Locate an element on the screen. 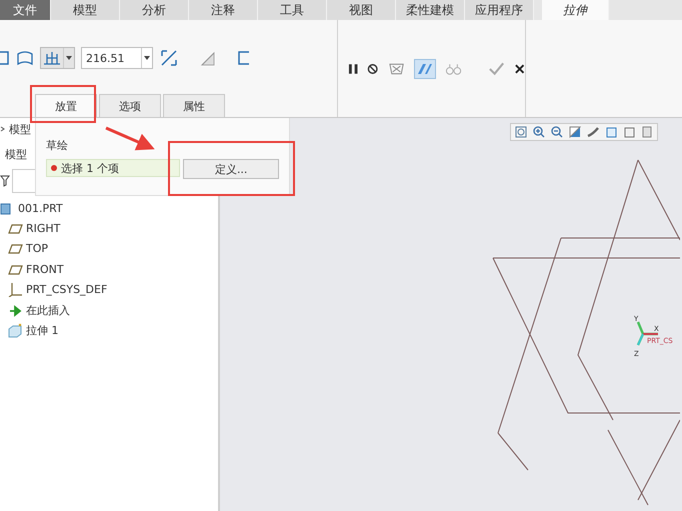 This screenshot has height=511, width=682. insert-arrow-icon is located at coordinates (15, 310).